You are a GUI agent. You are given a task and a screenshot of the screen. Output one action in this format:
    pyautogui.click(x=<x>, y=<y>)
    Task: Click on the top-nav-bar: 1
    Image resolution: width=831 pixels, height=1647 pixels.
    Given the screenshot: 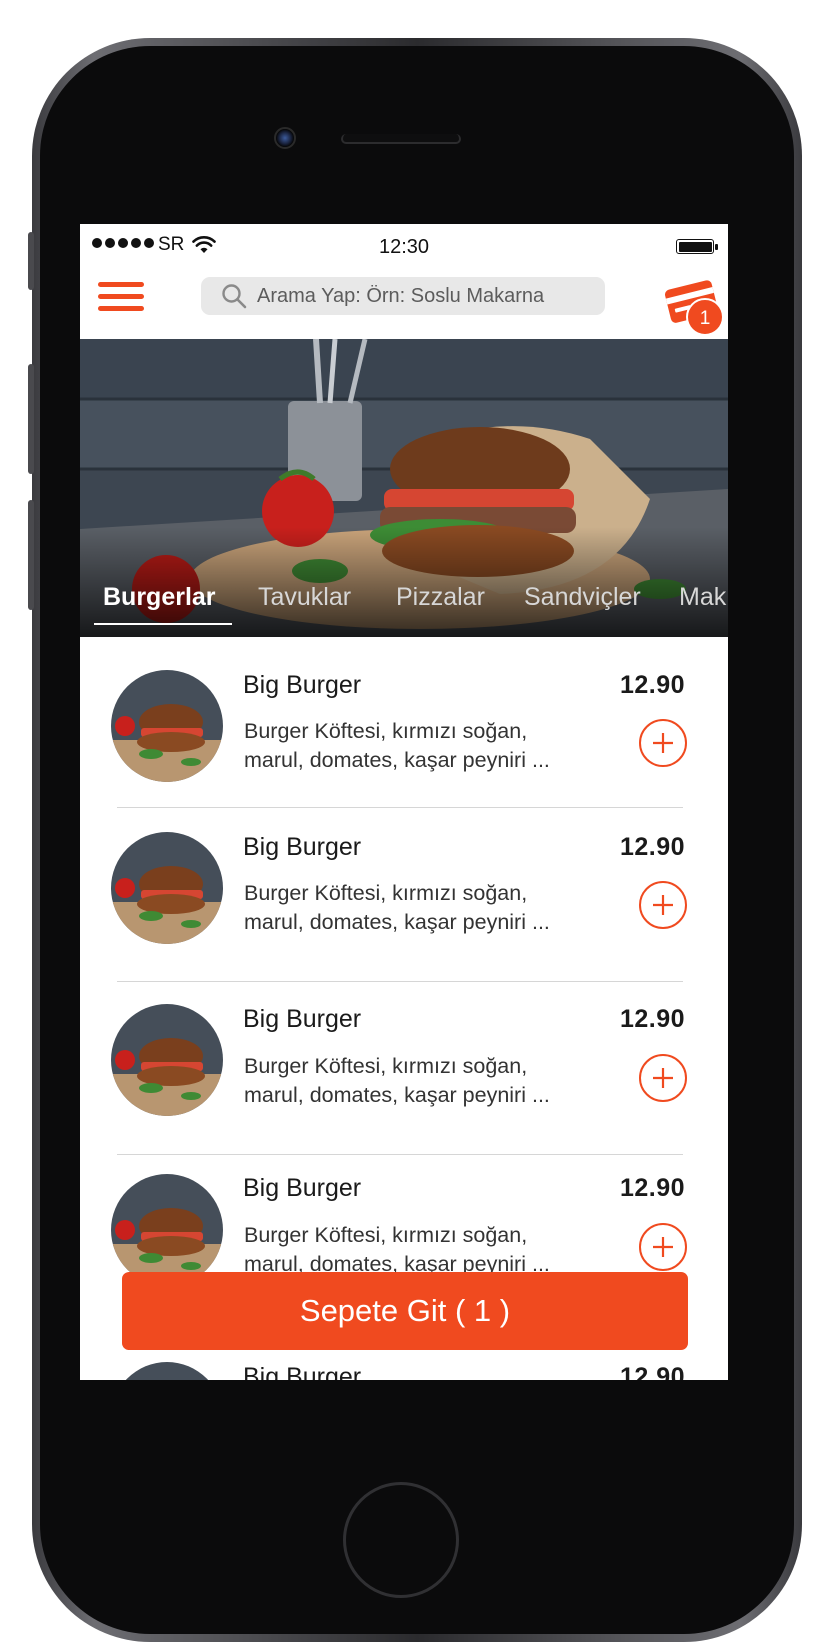 What is the action you would take?
    pyautogui.click(x=404, y=303)
    